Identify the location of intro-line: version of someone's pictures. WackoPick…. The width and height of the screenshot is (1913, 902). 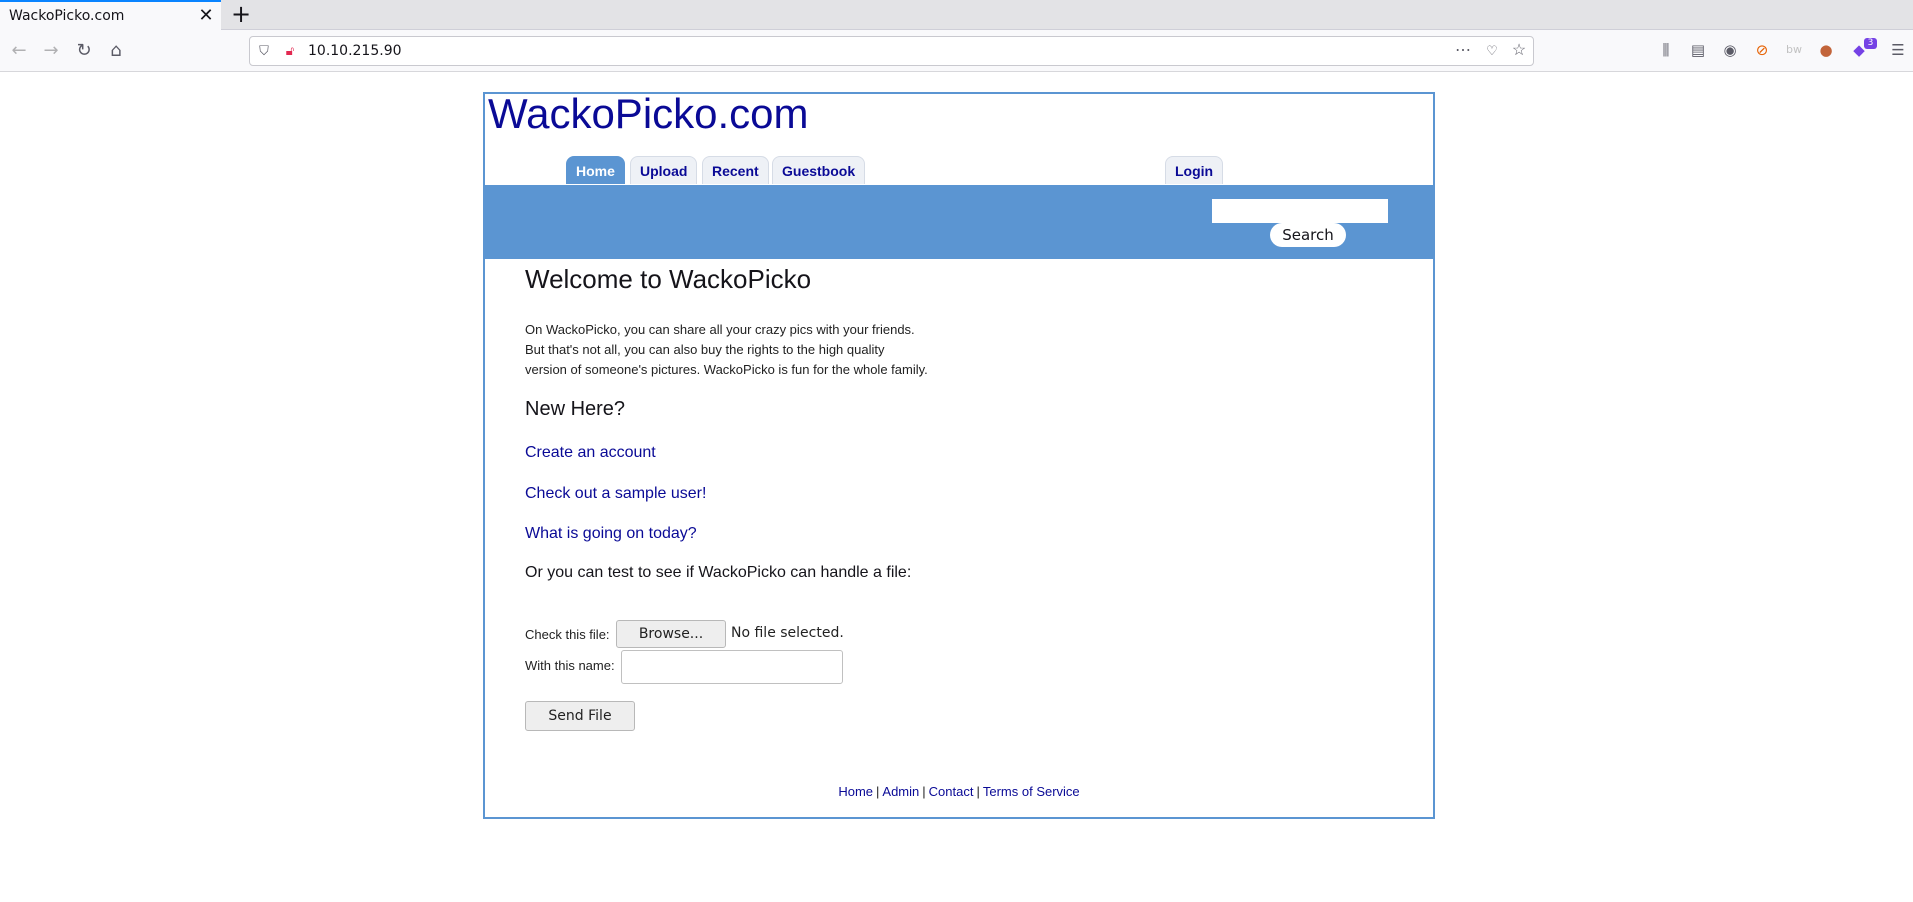
(726, 369).